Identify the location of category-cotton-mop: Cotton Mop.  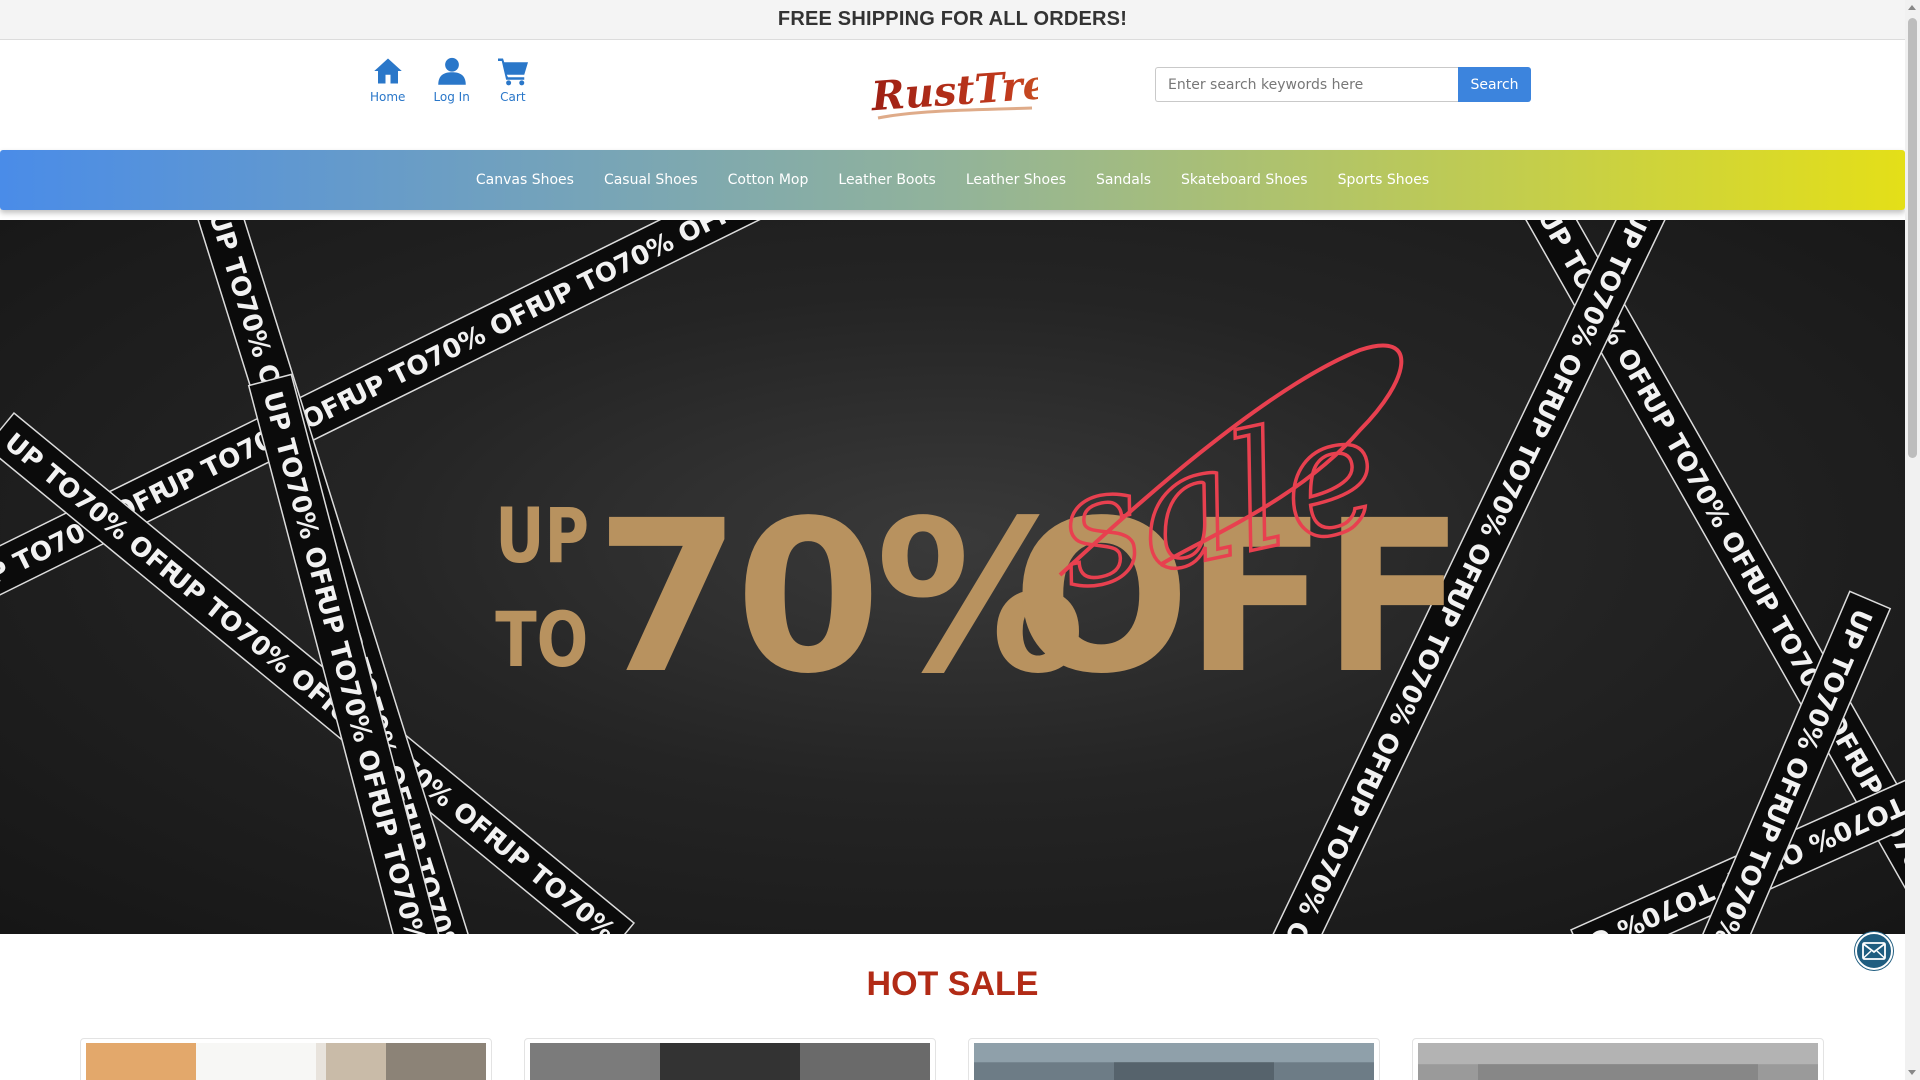
(768, 180).